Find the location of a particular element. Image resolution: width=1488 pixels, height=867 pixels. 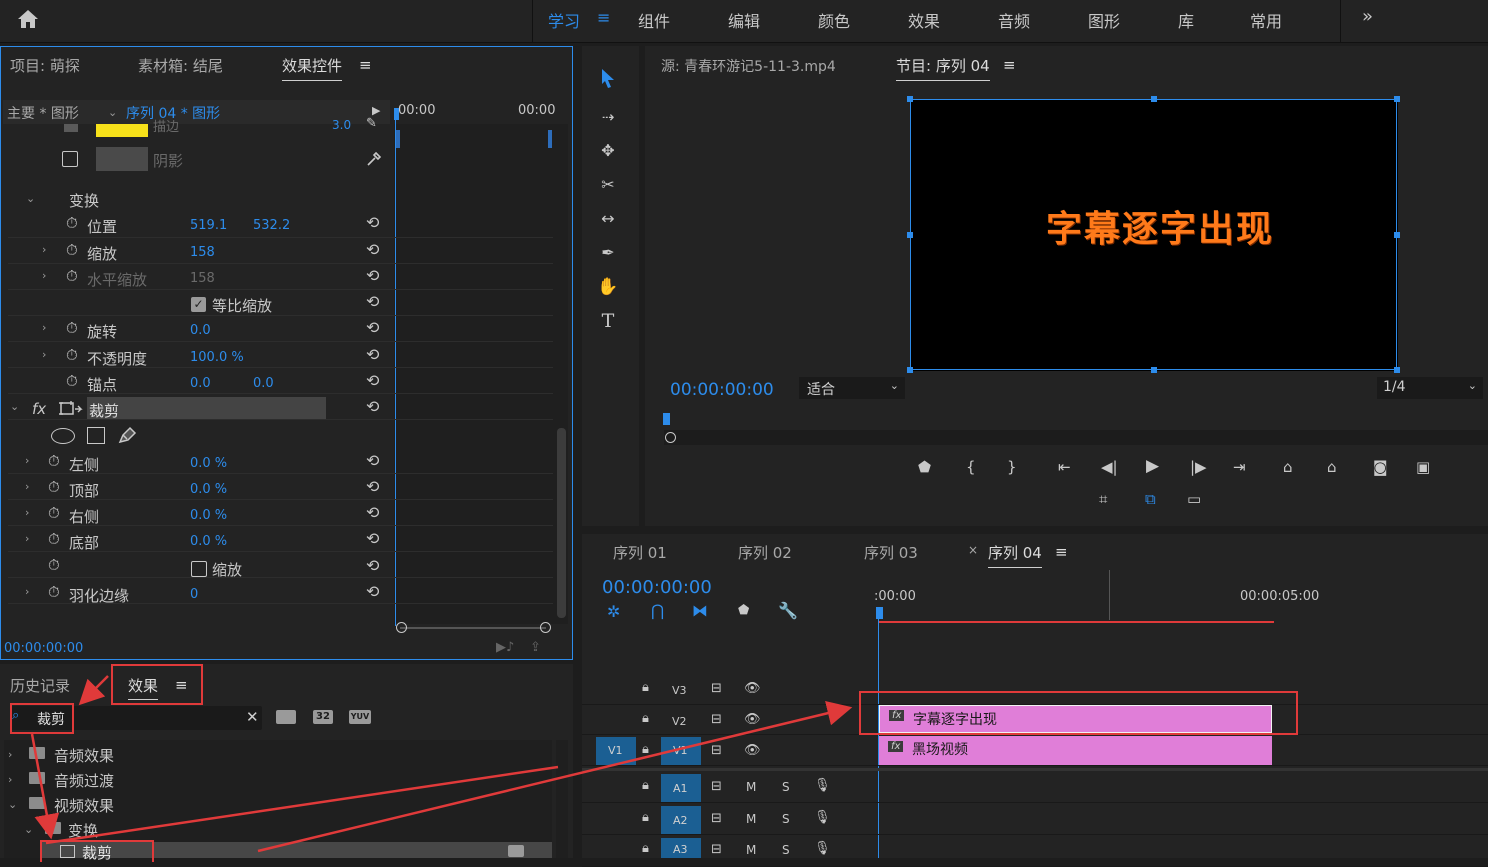

arrow-effects-to-search is located at coordinates (93, 690).